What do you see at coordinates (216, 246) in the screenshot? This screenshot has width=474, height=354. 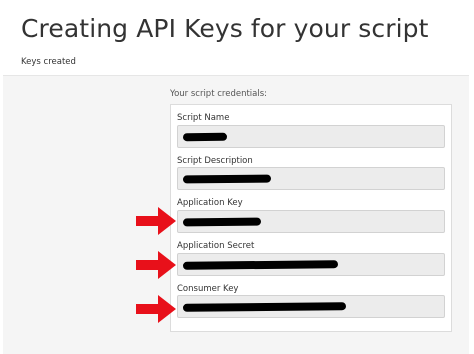 I see `application-secret-label: Application Secret` at bounding box center [216, 246].